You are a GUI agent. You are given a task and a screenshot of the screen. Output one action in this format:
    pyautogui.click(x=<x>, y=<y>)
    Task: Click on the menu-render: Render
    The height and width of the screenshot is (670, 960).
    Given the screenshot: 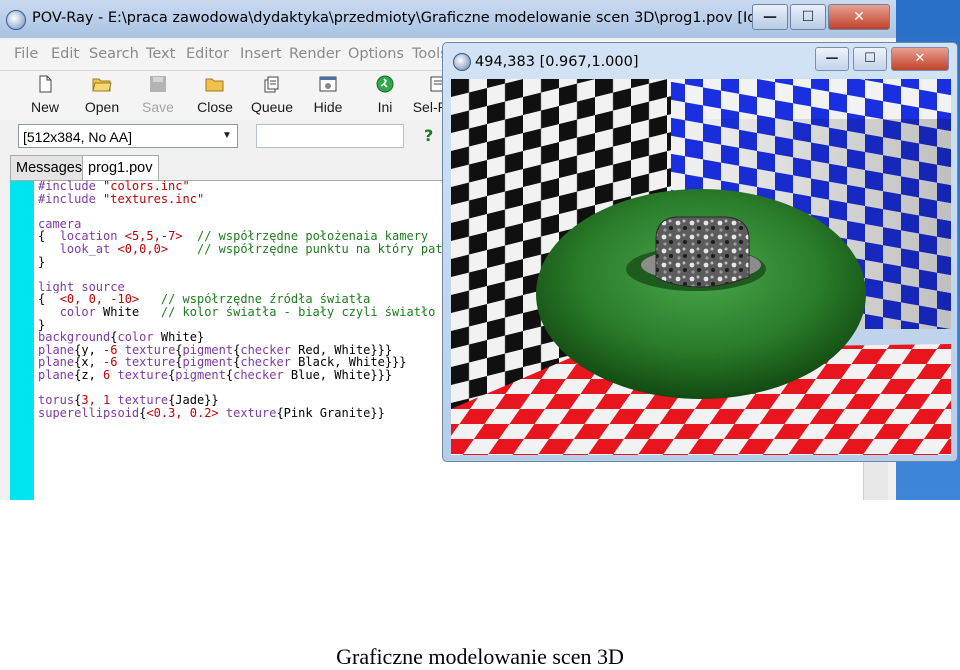 What is the action you would take?
    pyautogui.click(x=315, y=54)
    